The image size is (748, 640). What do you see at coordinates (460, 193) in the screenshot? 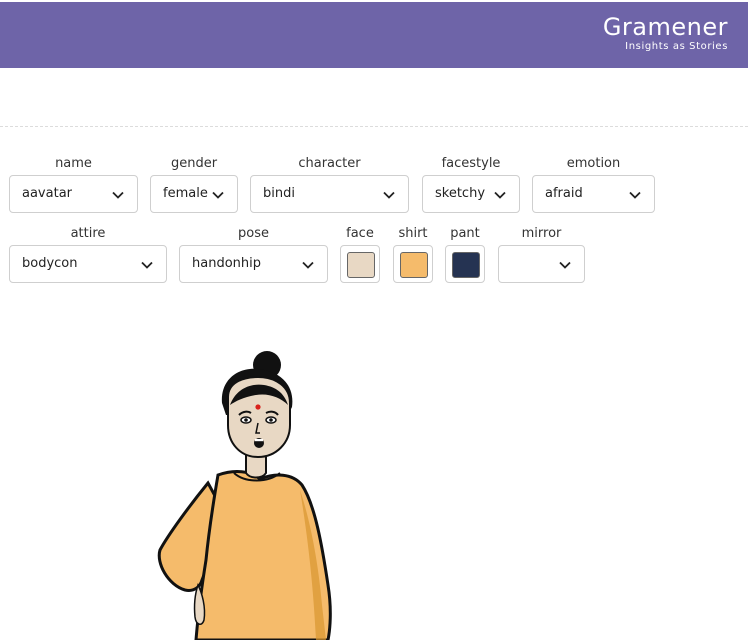
I see `facestyle-select-value: sketchy` at bounding box center [460, 193].